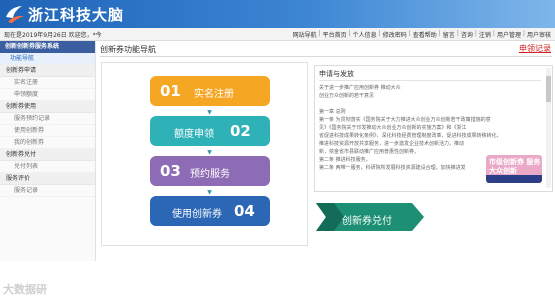 This screenshot has width=555, height=297. What do you see at coordinates (47, 83) in the screenshot?
I see `sidebar-item: 实名注册` at bounding box center [47, 83].